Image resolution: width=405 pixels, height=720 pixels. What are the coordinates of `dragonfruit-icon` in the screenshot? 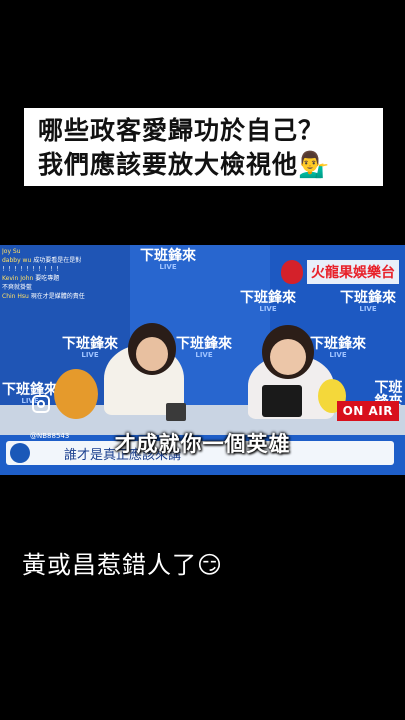 It's located at (292, 272).